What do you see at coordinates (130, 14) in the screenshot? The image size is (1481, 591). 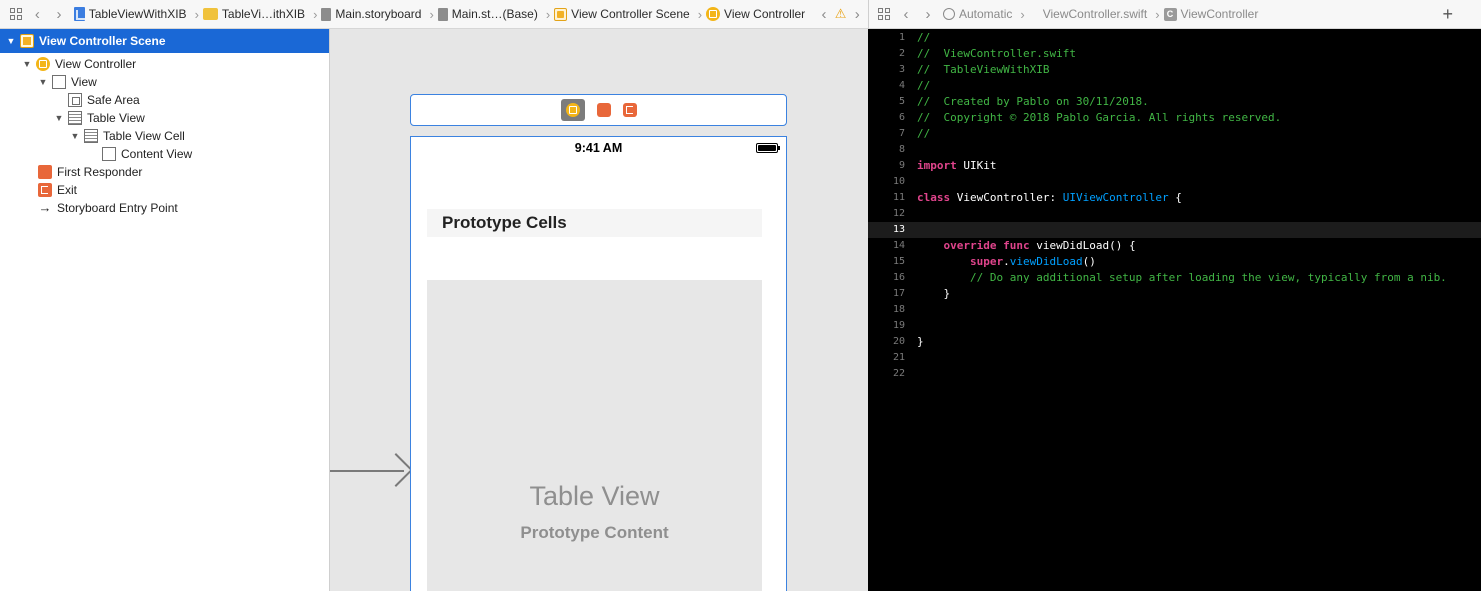 I see `breadcrumb-project: TableViewWithXIB` at bounding box center [130, 14].